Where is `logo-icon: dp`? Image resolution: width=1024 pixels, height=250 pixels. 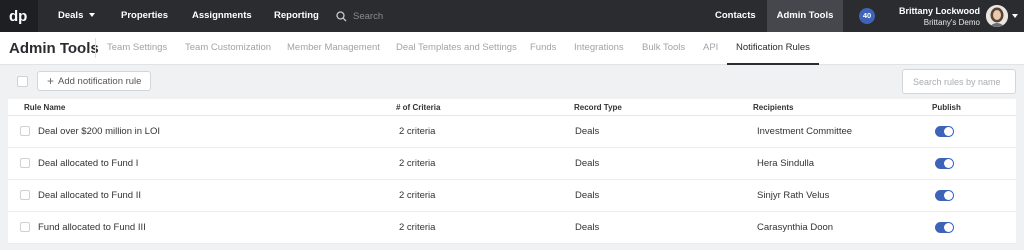 logo-icon: dp is located at coordinates (18, 16).